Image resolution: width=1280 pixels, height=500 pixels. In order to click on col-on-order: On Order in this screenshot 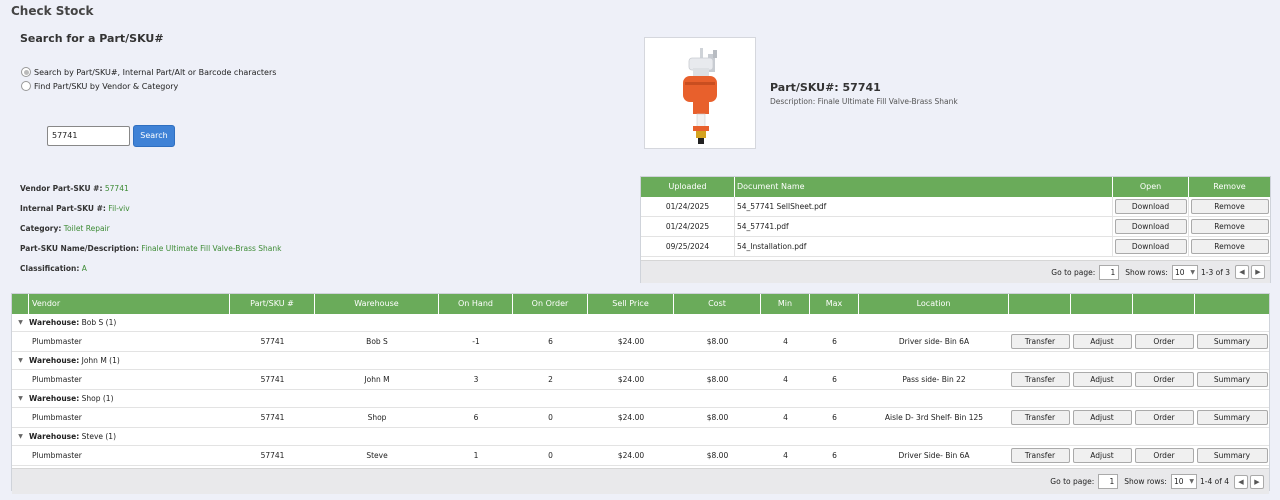, I will do `click(550, 304)`.